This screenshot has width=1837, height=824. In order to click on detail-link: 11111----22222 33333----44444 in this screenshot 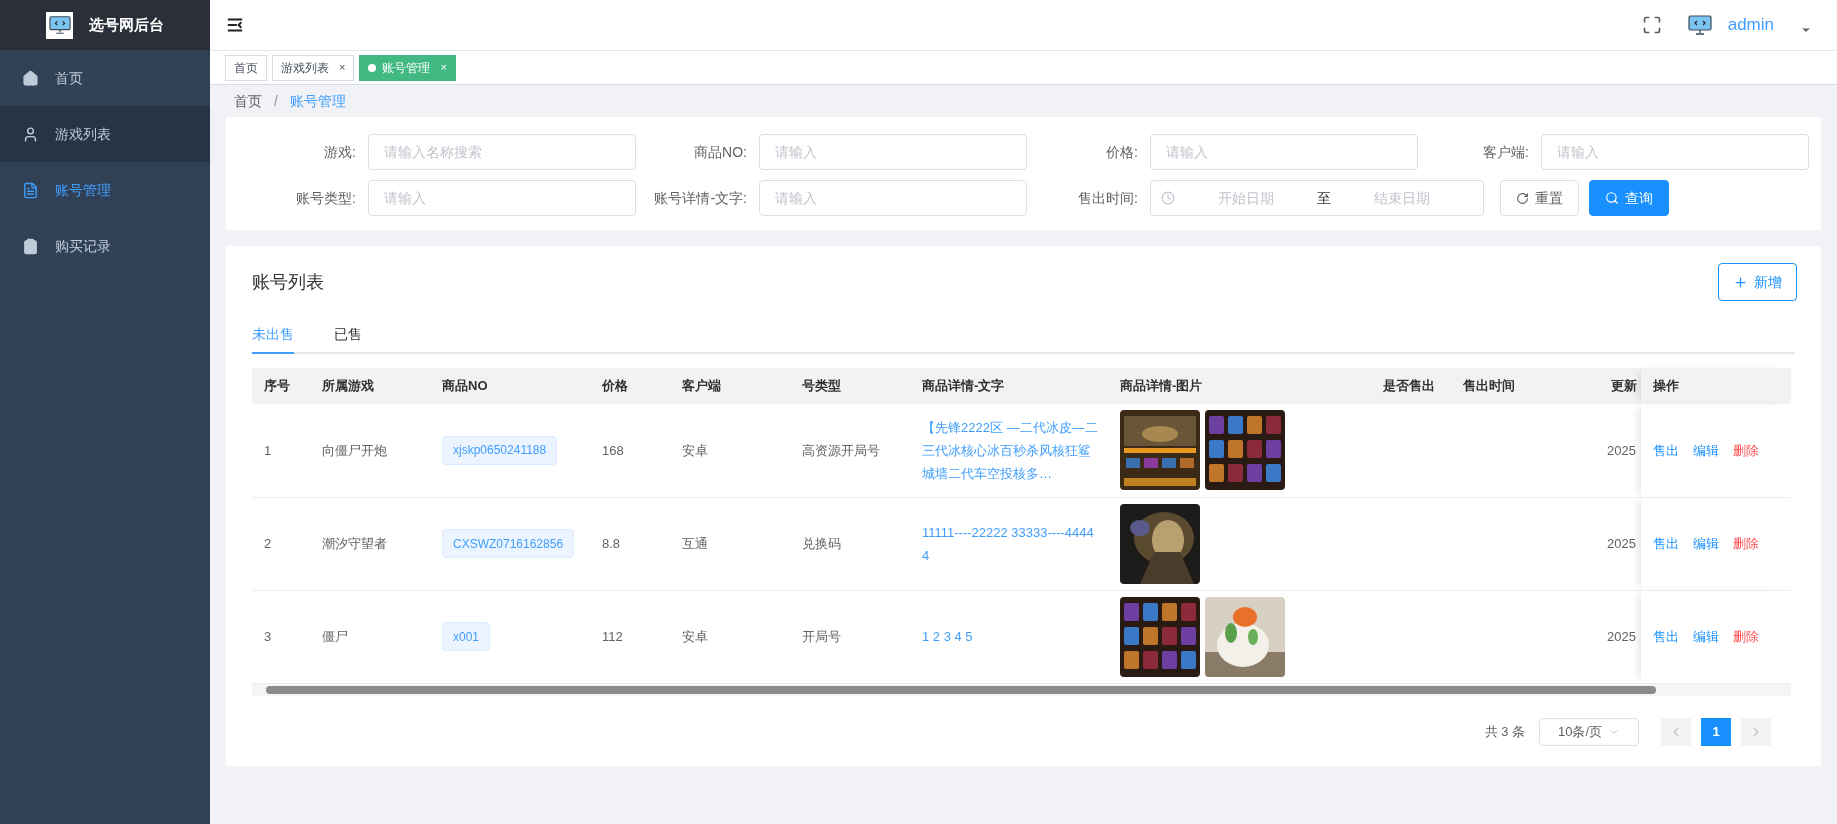, I will do `click(1010, 543)`.